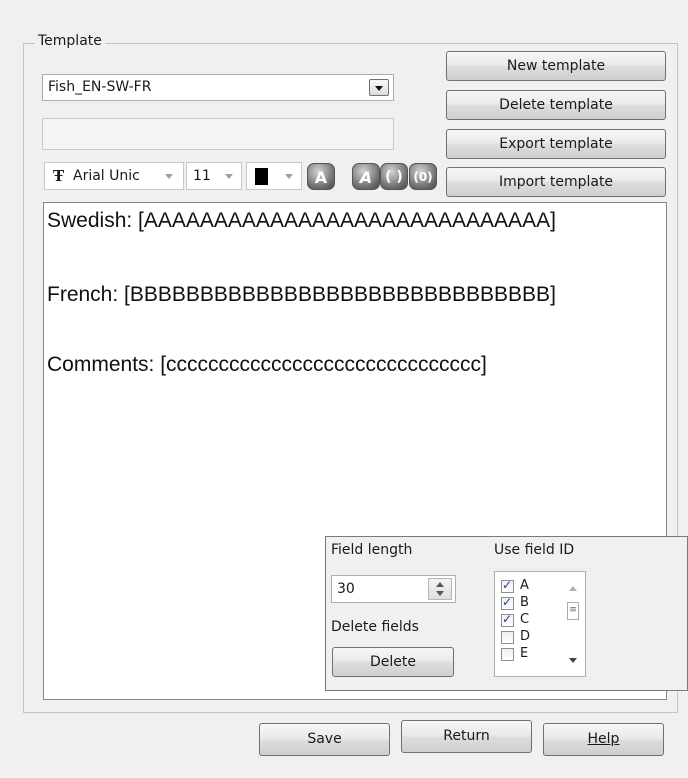 The height and width of the screenshot is (778, 688). I want to click on spin-down-icon, so click(440, 593).